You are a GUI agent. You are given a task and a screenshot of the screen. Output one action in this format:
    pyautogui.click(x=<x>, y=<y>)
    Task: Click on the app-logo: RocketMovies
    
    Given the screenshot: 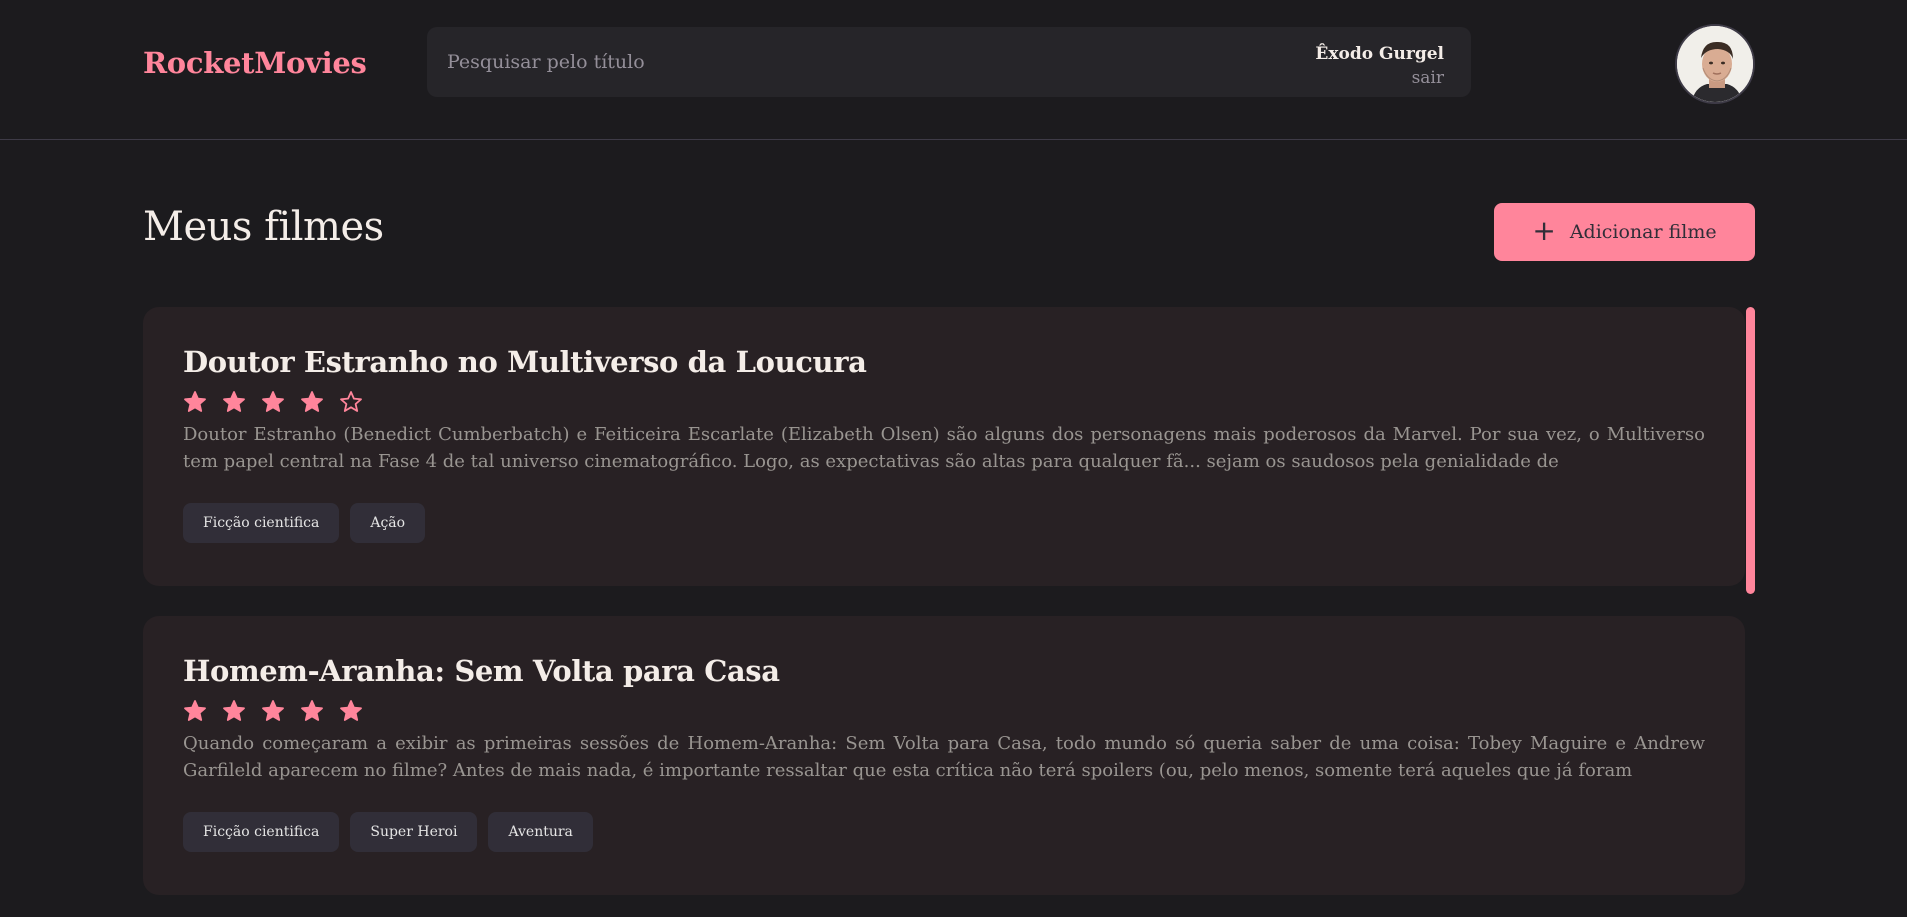 What is the action you would take?
    pyautogui.click(x=255, y=63)
    